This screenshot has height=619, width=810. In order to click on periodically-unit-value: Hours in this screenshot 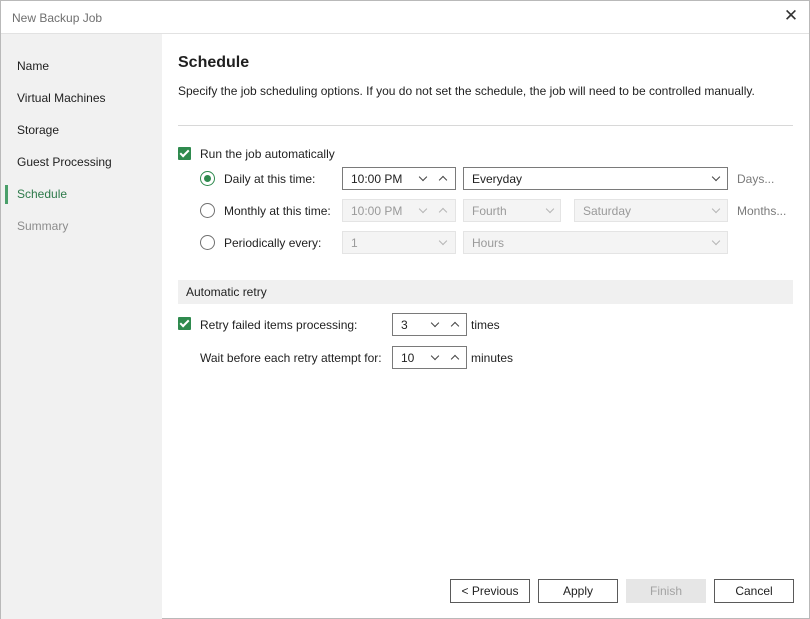, I will do `click(488, 243)`.